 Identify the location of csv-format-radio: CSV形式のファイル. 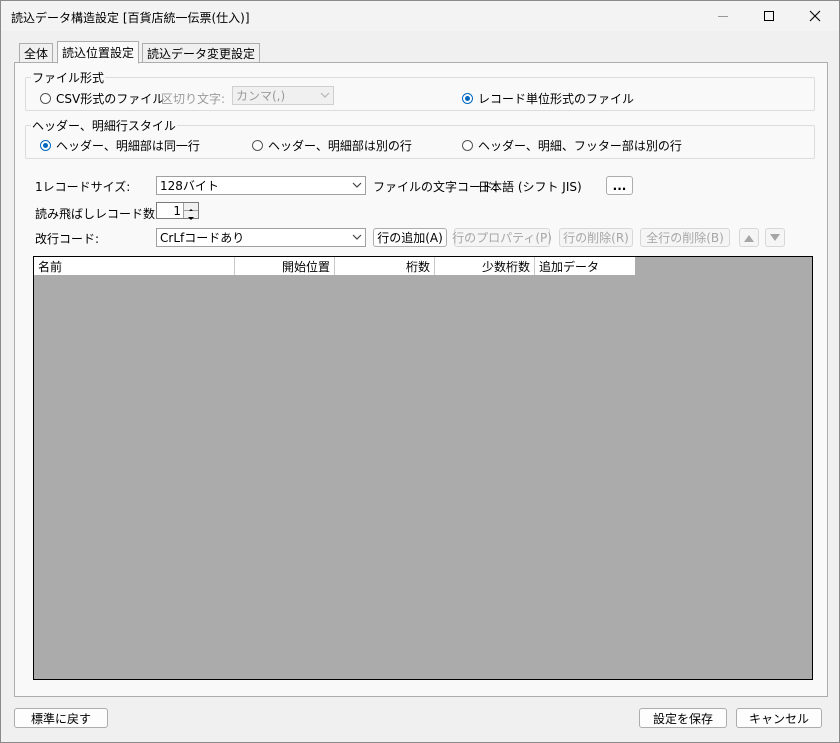
(102, 98).